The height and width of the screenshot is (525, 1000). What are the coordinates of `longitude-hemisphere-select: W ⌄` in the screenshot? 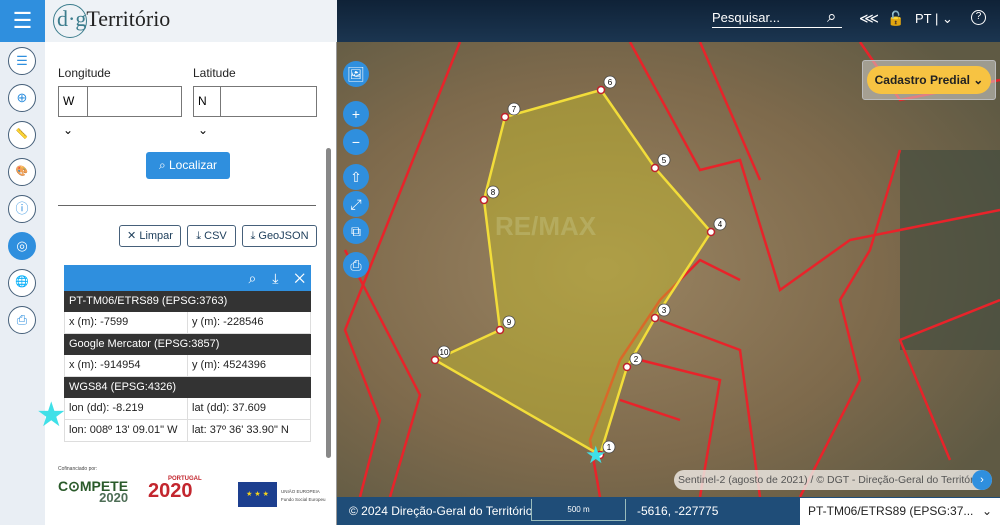 It's located at (73, 111).